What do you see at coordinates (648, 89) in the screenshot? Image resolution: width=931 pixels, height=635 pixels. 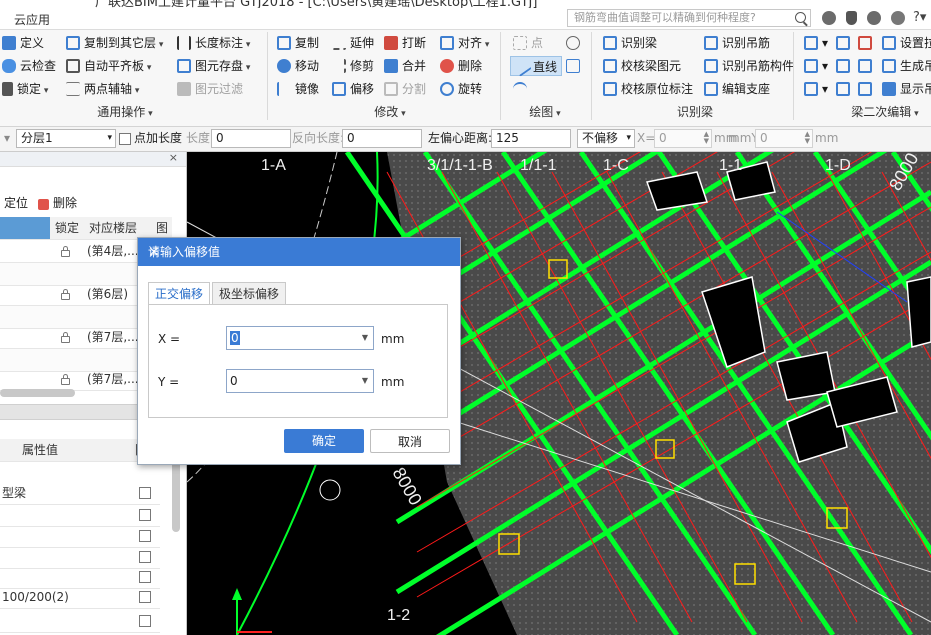 I see `check-in-situ-label-button: 校核原位标注` at bounding box center [648, 89].